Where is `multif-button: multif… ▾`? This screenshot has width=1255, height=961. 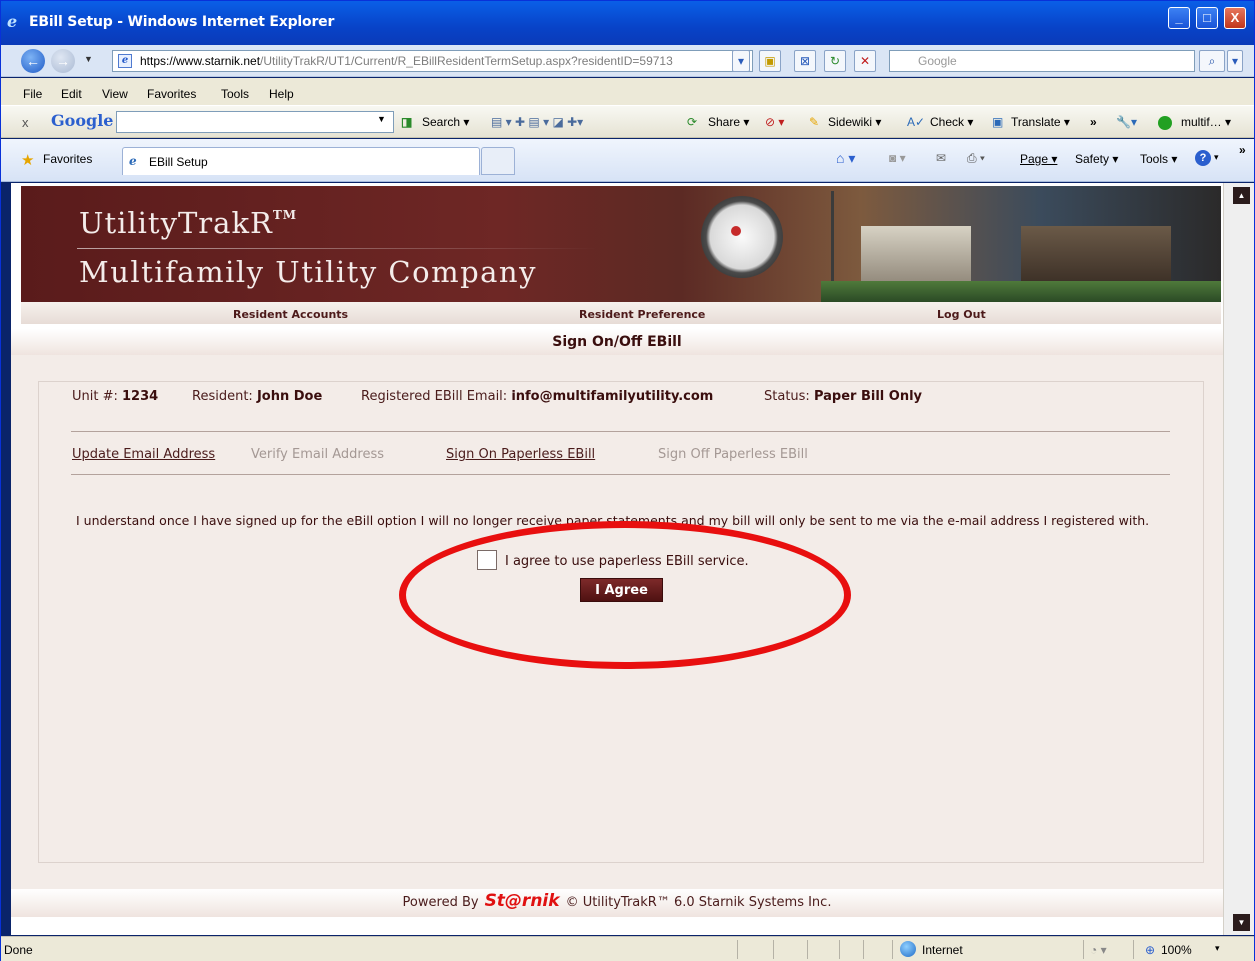
multif-button: multif… ▾ is located at coordinates (1206, 122).